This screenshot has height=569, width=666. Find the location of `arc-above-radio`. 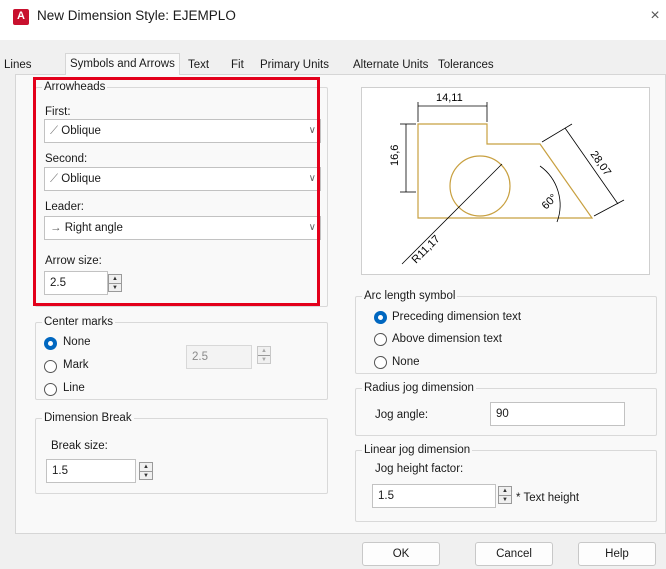

arc-above-radio is located at coordinates (380, 339).